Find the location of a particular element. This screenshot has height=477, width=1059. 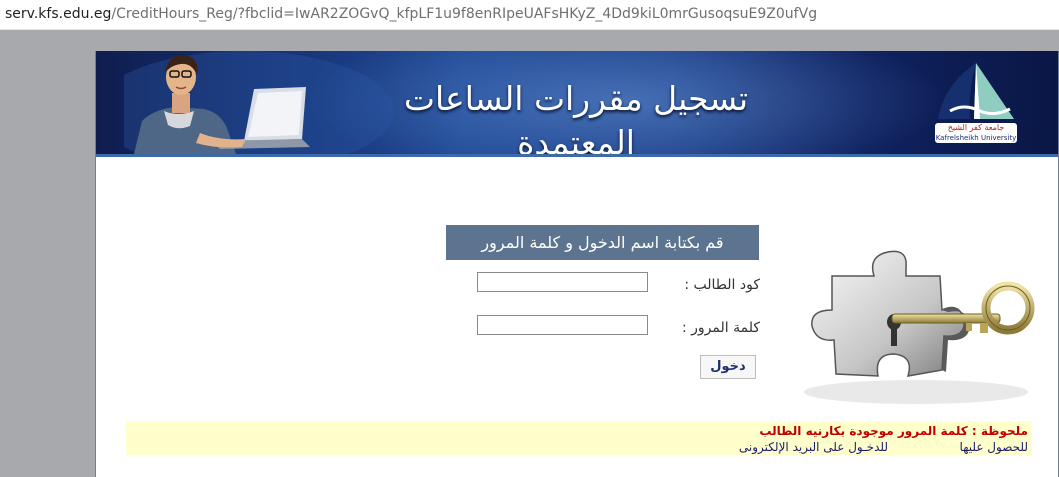

student-laptop-illustration is located at coordinates (259, 102).